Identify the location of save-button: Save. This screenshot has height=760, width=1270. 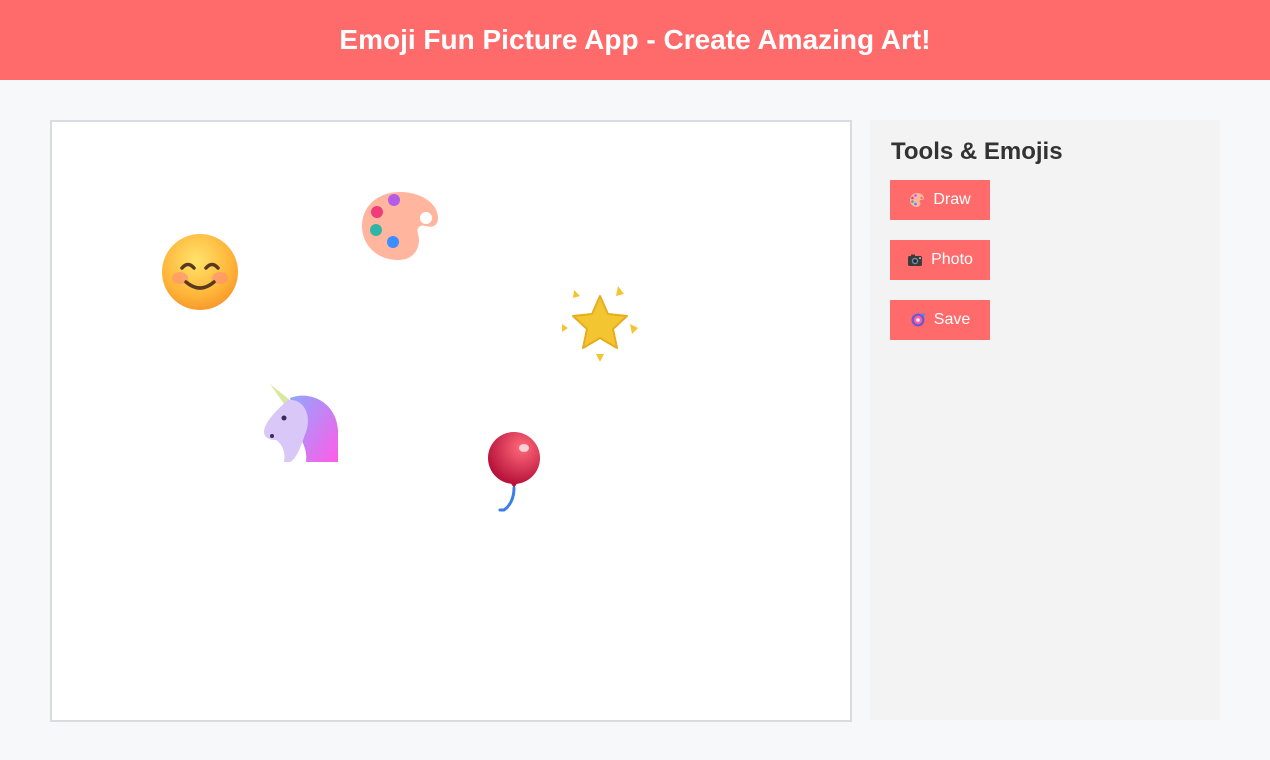
(940, 320).